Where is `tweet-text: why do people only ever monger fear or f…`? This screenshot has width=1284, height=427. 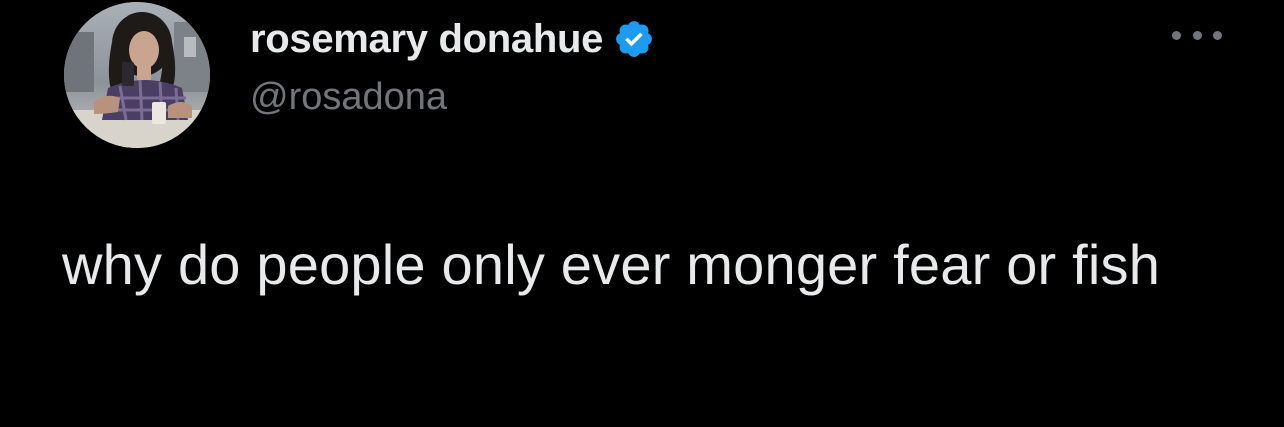 tweet-text: why do people only ever monger fear or f… is located at coordinates (611, 264).